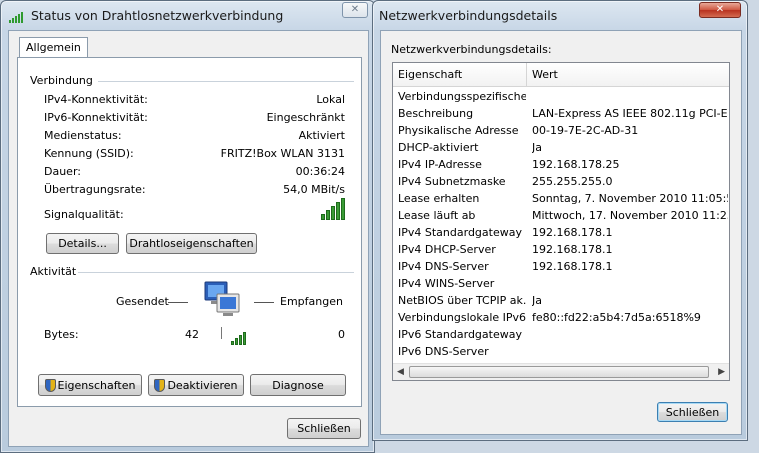 The height and width of the screenshot is (453, 759). What do you see at coordinates (61, 334) in the screenshot?
I see `bytes-label: Bytes:` at bounding box center [61, 334].